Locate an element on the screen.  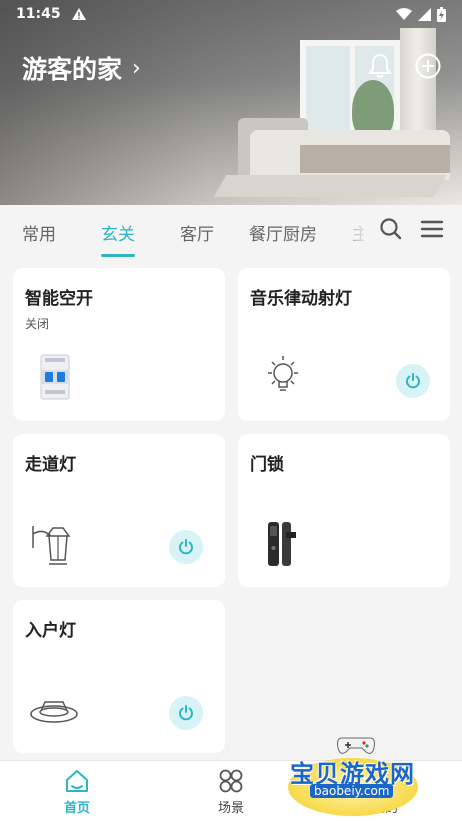
device-card-music-spotlight: 音乐律动射灯 is located at coordinates (344, 344).